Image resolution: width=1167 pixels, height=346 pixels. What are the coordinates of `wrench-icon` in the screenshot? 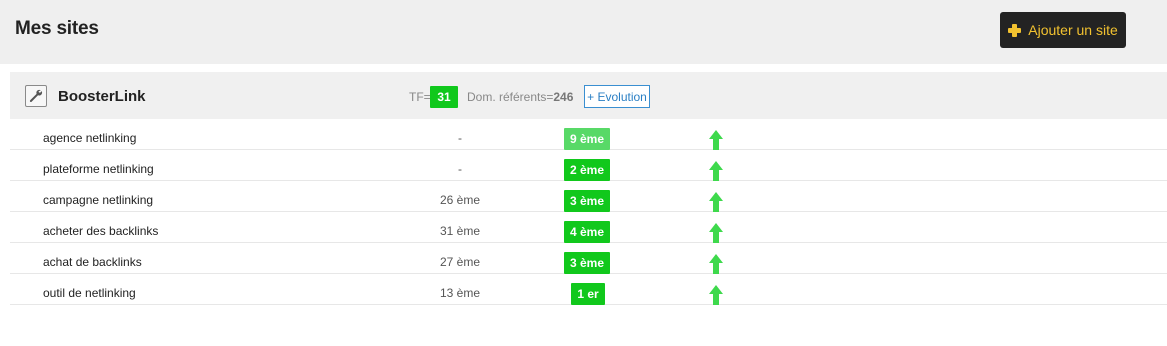 It's located at (36, 95).